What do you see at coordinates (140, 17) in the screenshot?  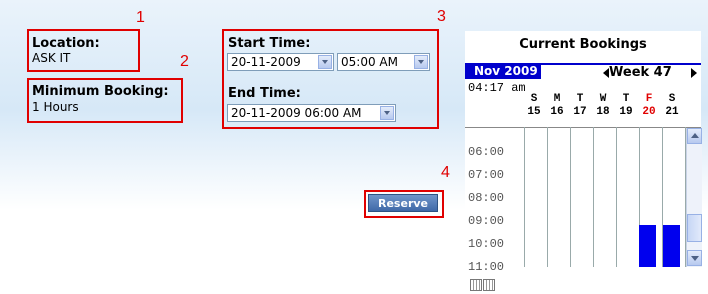 I see `annotation-1: 1` at bounding box center [140, 17].